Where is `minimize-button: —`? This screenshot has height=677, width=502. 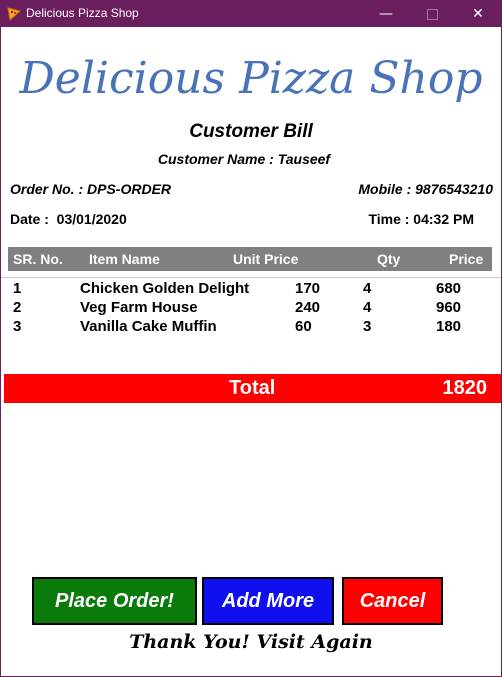
minimize-button: — is located at coordinates (386, 14).